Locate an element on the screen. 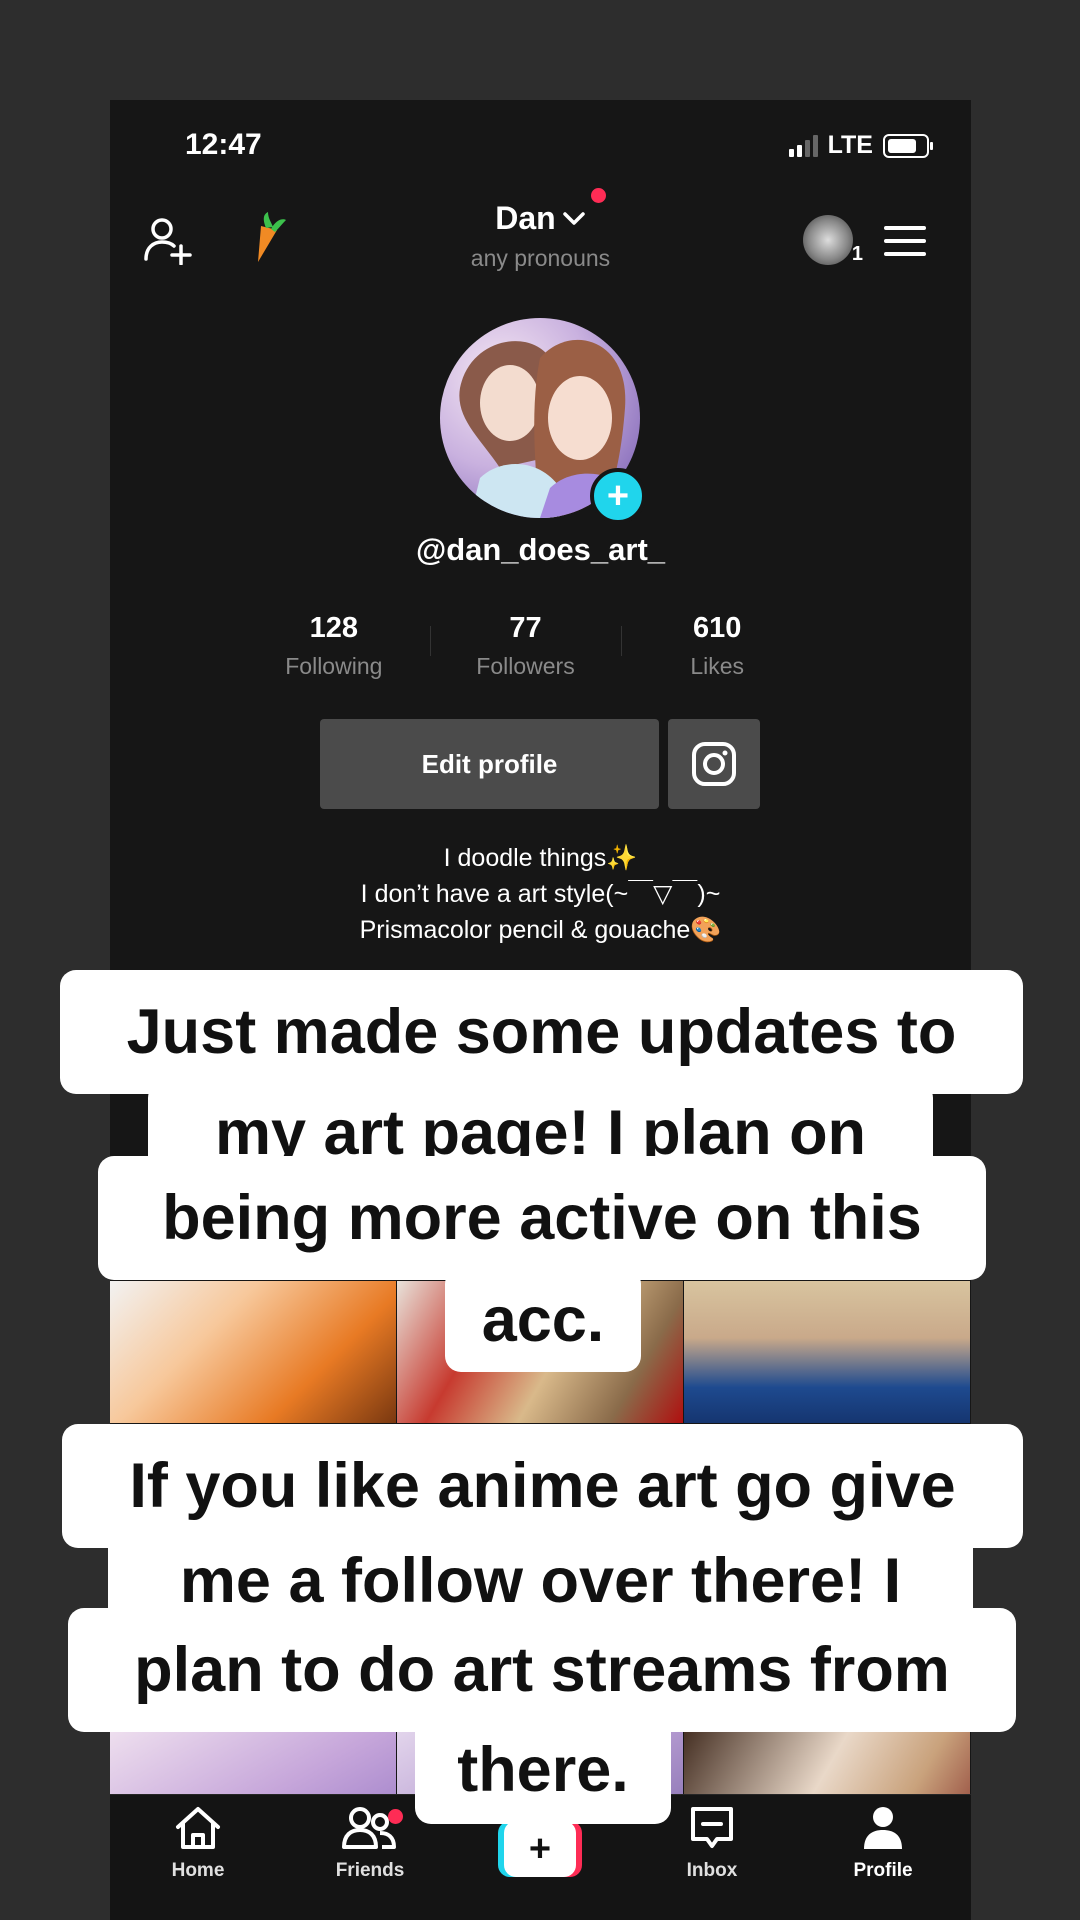 The width and height of the screenshot is (1080, 1920). display-name: Dan is located at coordinates (525, 218).